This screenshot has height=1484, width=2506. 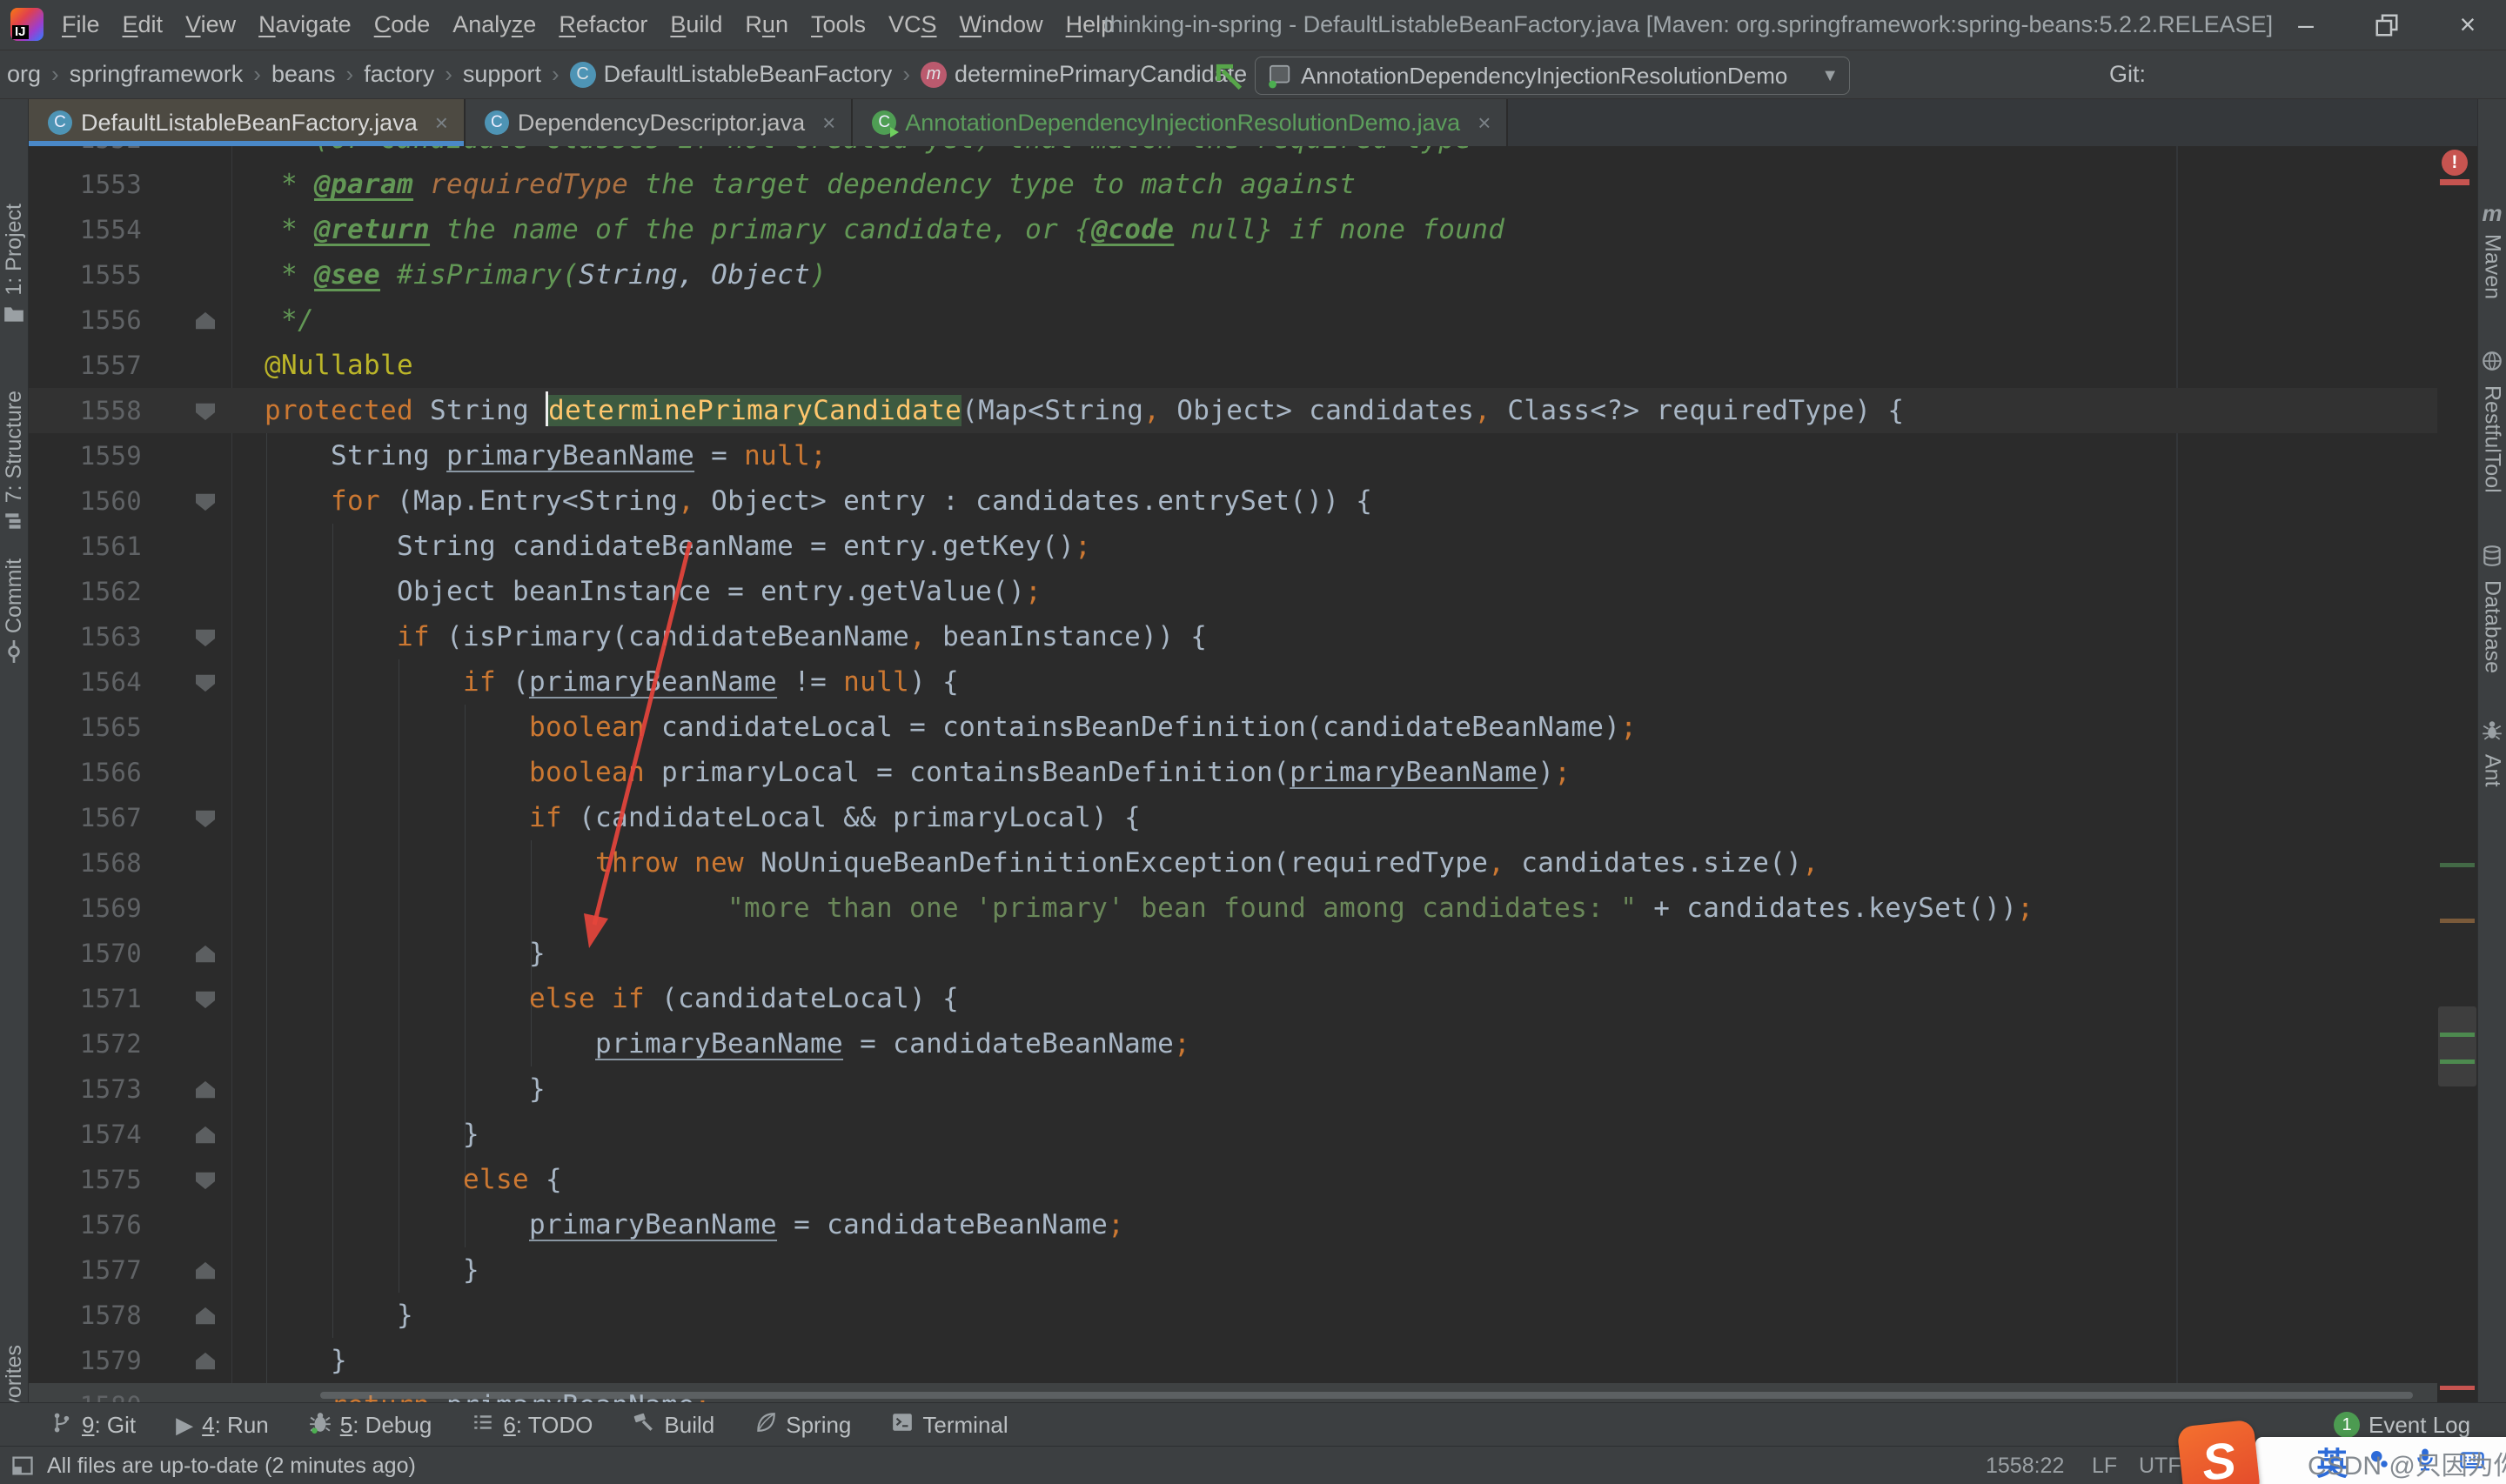 I want to click on breadcrumb-item-defaultlistablebeanfactory: C DefaultListableBeanFactory, so click(x=730, y=74).